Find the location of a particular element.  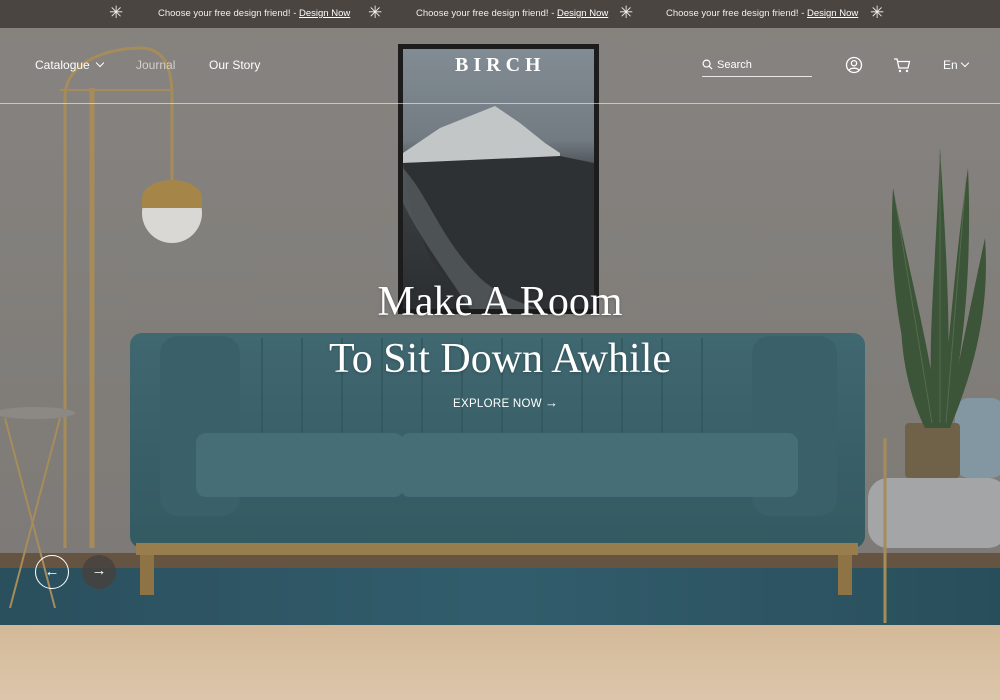

cart-icon is located at coordinates (902, 65).